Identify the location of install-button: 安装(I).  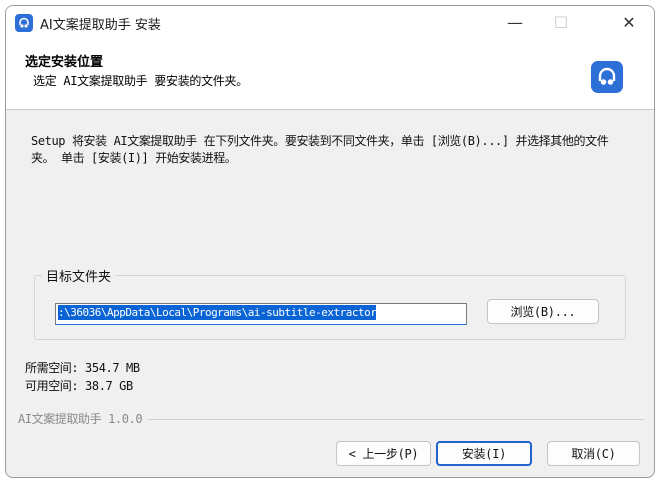
(484, 453).